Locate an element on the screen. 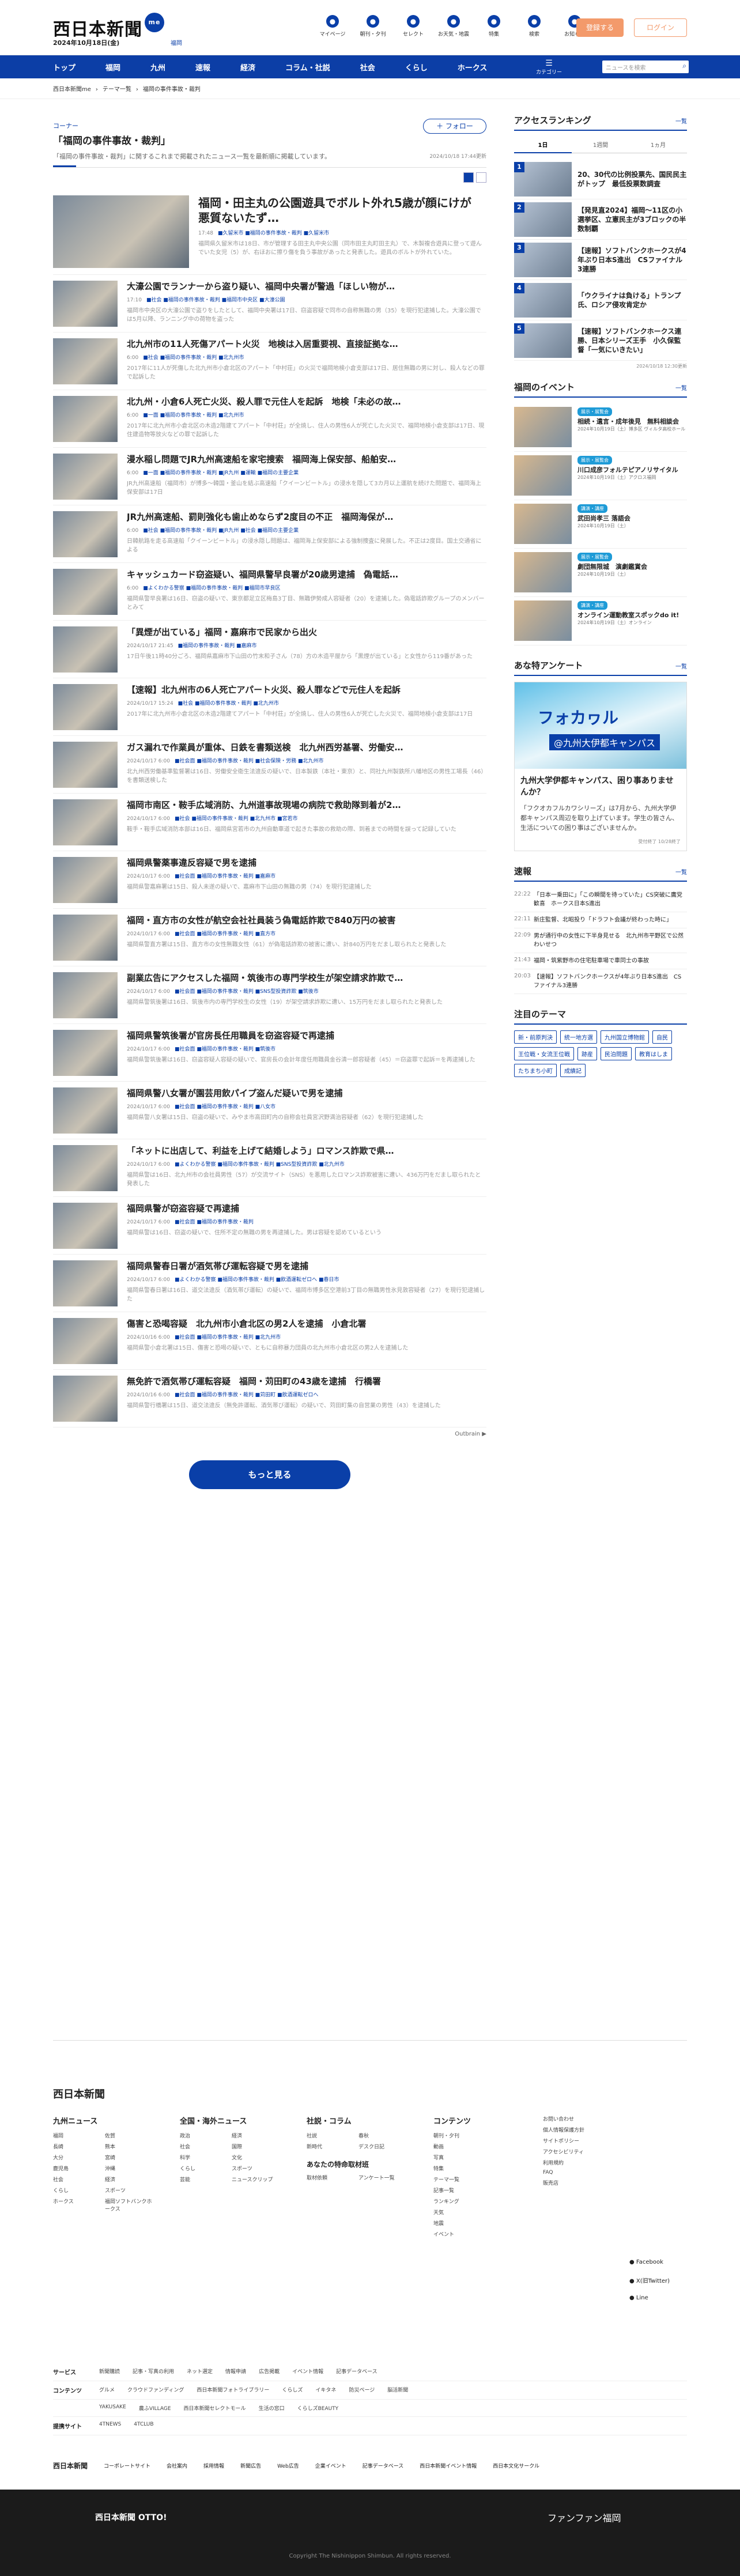 The image size is (740, 2576). event-item: 展示・展覧会 劇団無限城 演劇鑑賞会 2024年10月19日（土） is located at coordinates (600, 573).